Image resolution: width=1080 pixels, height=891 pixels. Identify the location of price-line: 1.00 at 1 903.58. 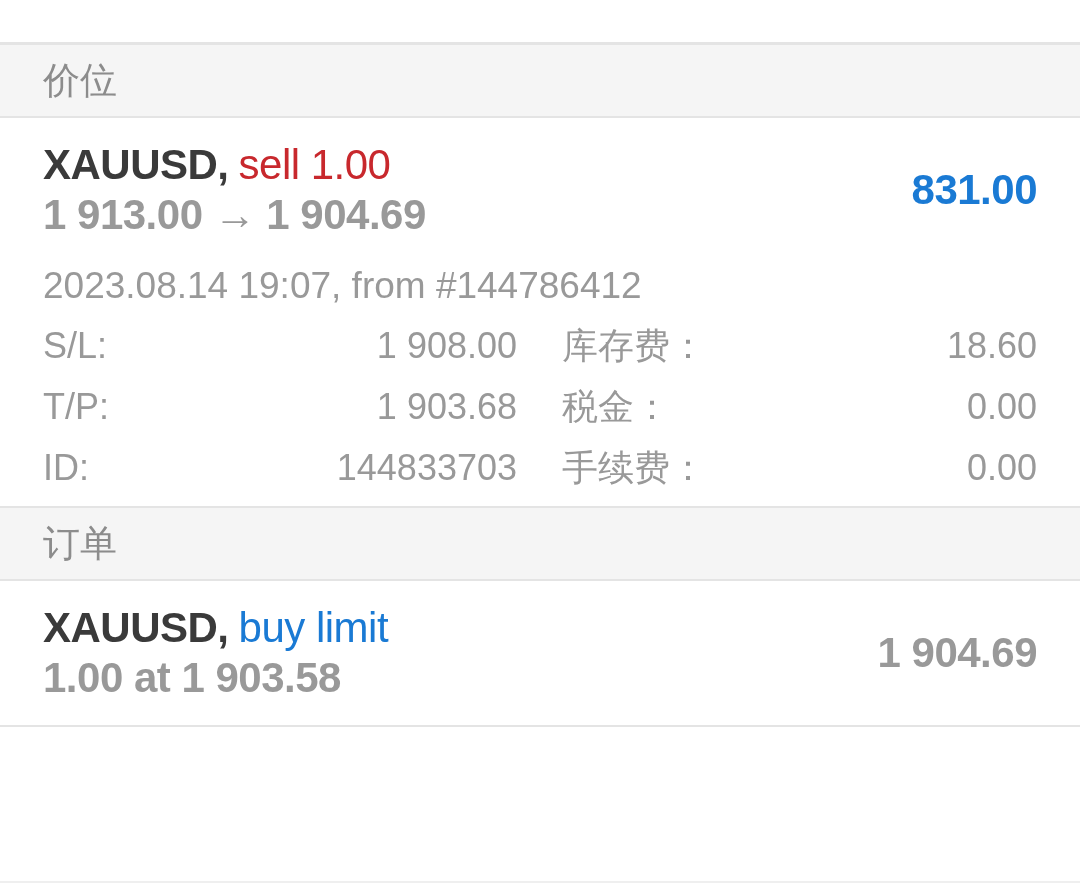
(192, 678).